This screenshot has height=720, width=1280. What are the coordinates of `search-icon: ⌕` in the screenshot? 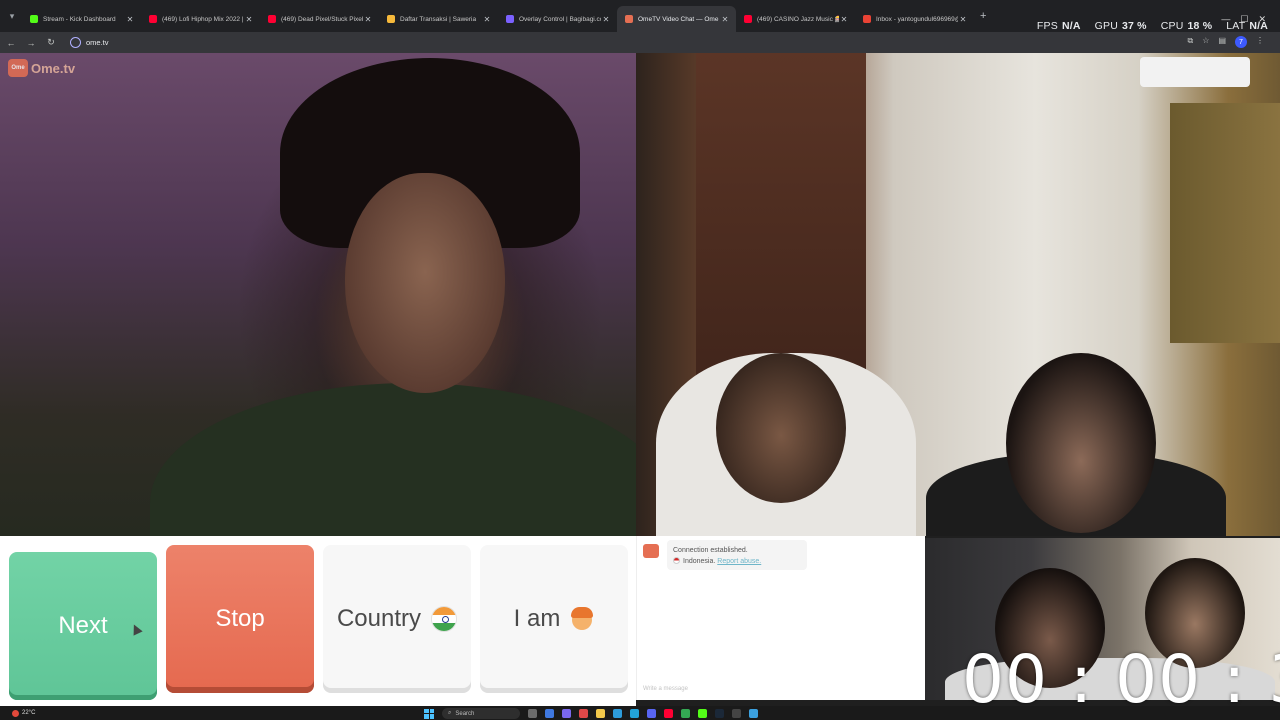 It's located at (450, 713).